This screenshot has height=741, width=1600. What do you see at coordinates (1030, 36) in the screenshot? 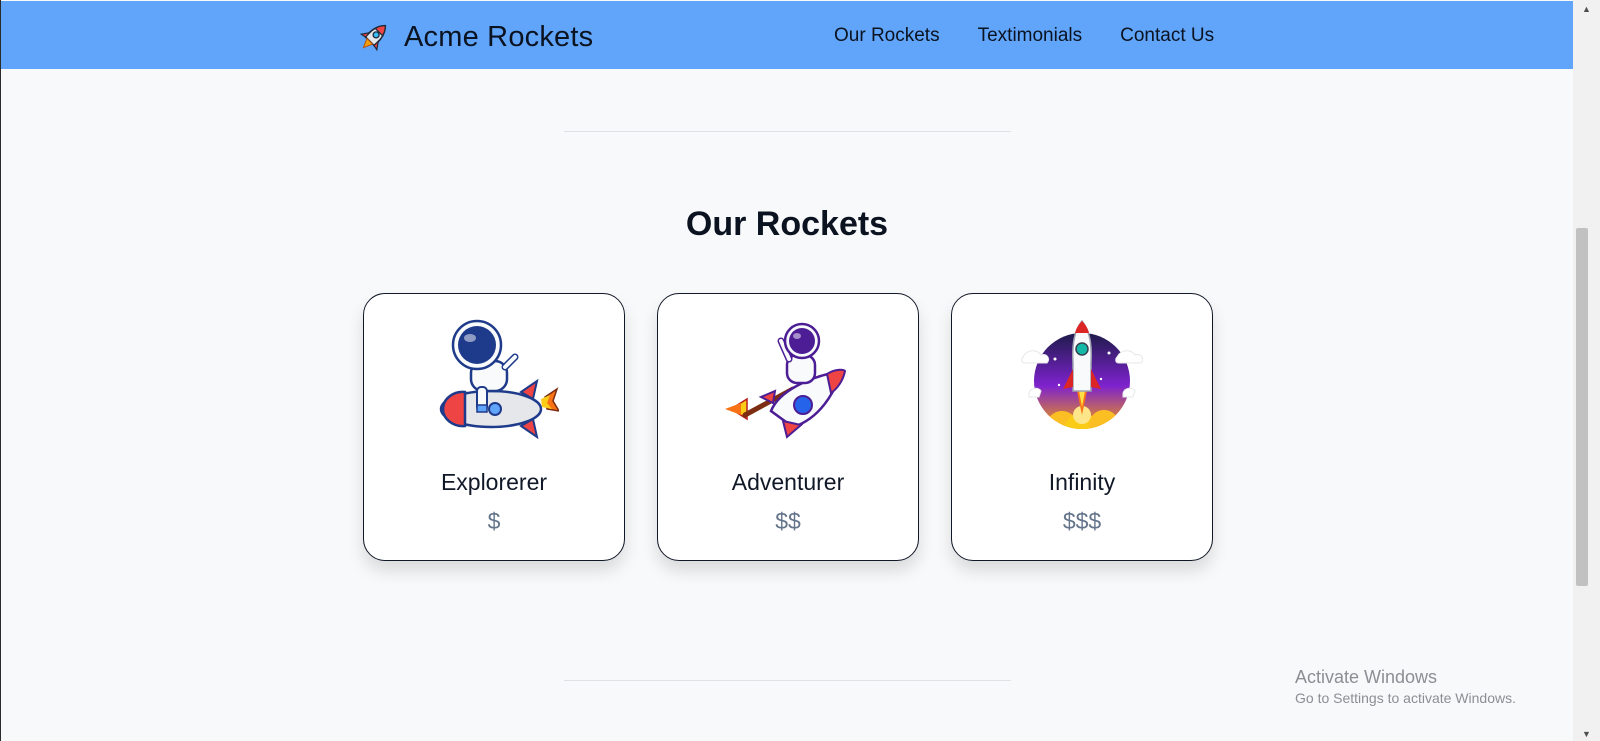
I see `nav-link-testimonials: Textimonials` at bounding box center [1030, 36].